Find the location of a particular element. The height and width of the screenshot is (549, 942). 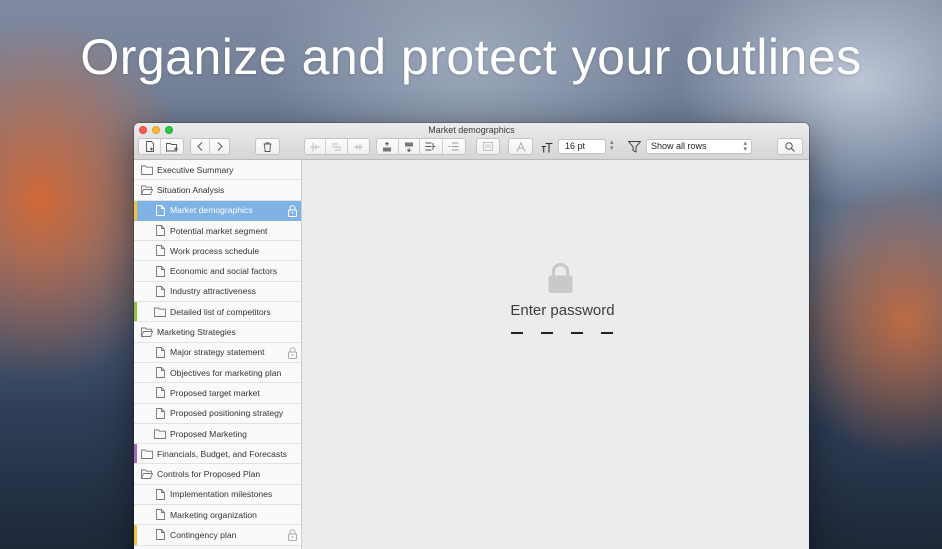

sidebar-item-label: Major strategy statement is located at coordinates (217, 352).